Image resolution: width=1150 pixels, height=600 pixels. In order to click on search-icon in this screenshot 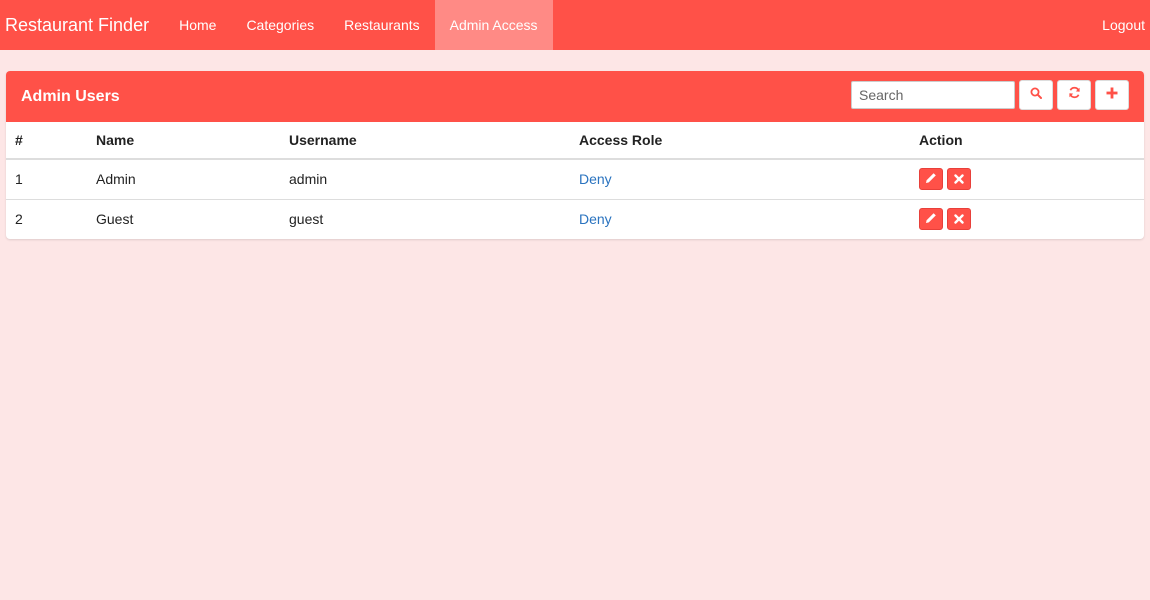, I will do `click(1036, 95)`.